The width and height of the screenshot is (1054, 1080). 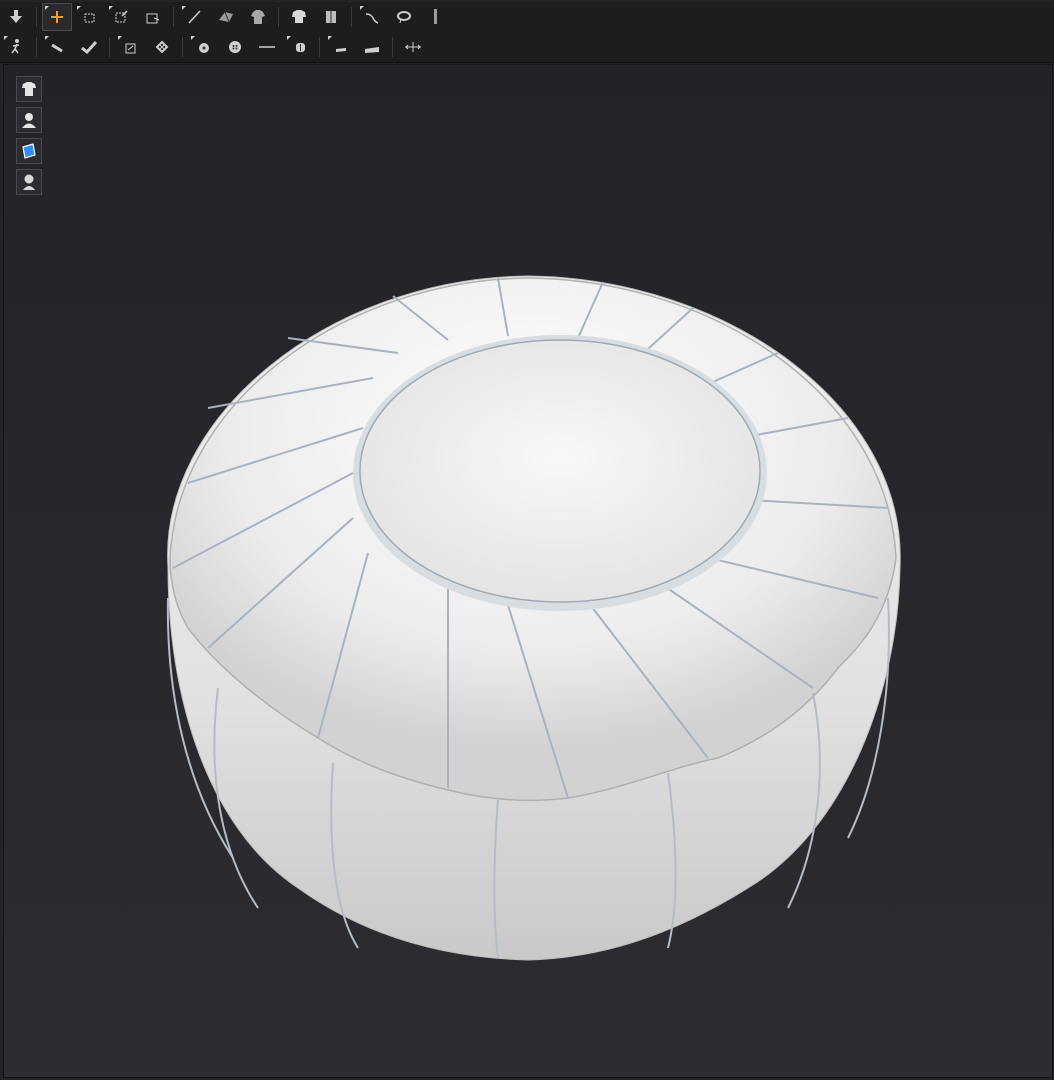 What do you see at coordinates (267, 47) in the screenshot?
I see `line-icon` at bounding box center [267, 47].